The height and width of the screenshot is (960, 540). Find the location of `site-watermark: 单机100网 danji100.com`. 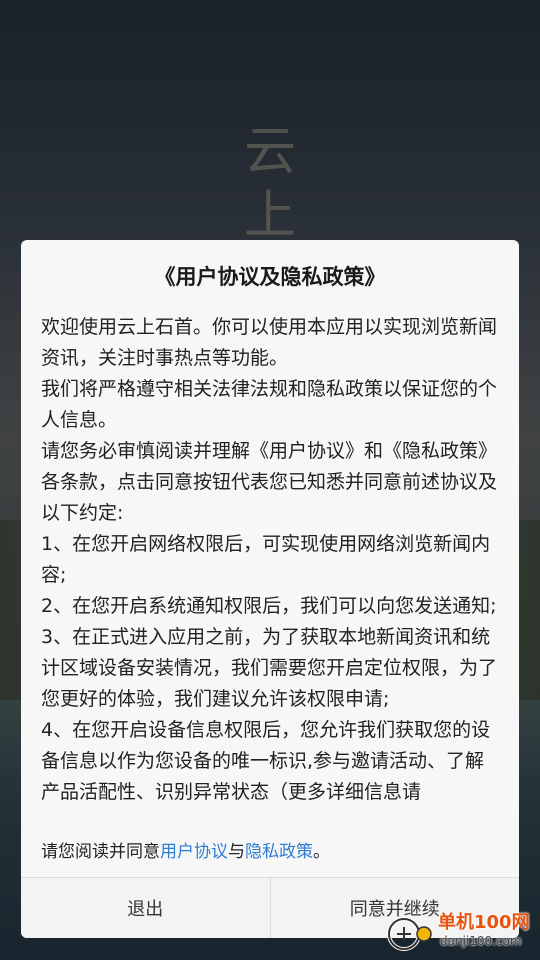

site-watermark: 单机100网 danji100.com is located at coordinates (459, 932).